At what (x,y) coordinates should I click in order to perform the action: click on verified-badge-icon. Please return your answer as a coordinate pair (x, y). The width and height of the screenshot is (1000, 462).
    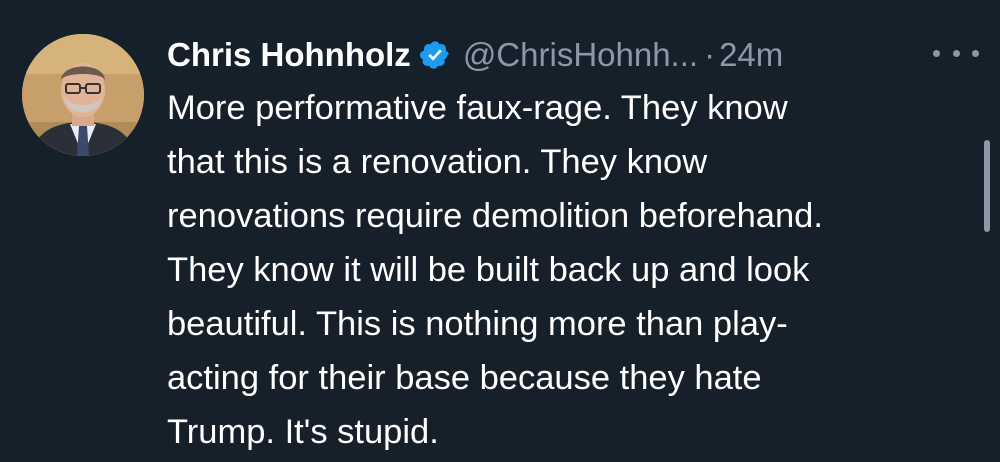
    Looking at the image, I should click on (435, 55).